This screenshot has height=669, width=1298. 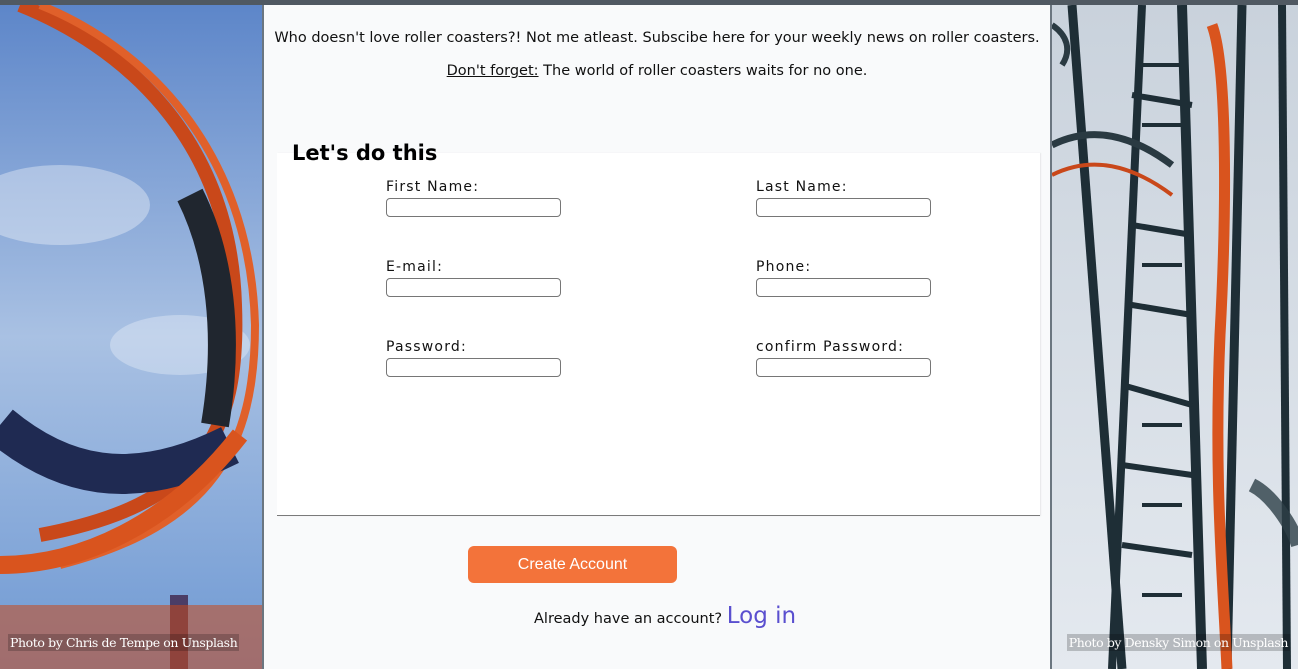 What do you see at coordinates (843, 287) in the screenshot?
I see `phone-input` at bounding box center [843, 287].